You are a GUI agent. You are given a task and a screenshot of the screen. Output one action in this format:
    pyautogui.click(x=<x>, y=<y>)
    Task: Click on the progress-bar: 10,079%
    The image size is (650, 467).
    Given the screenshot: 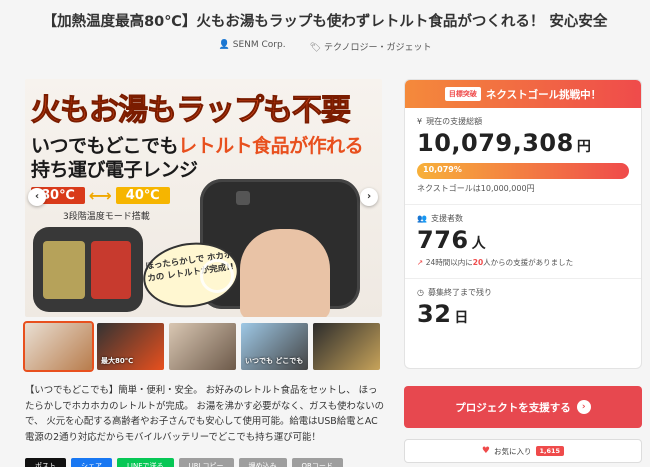 What is the action you would take?
    pyautogui.click(x=523, y=171)
    